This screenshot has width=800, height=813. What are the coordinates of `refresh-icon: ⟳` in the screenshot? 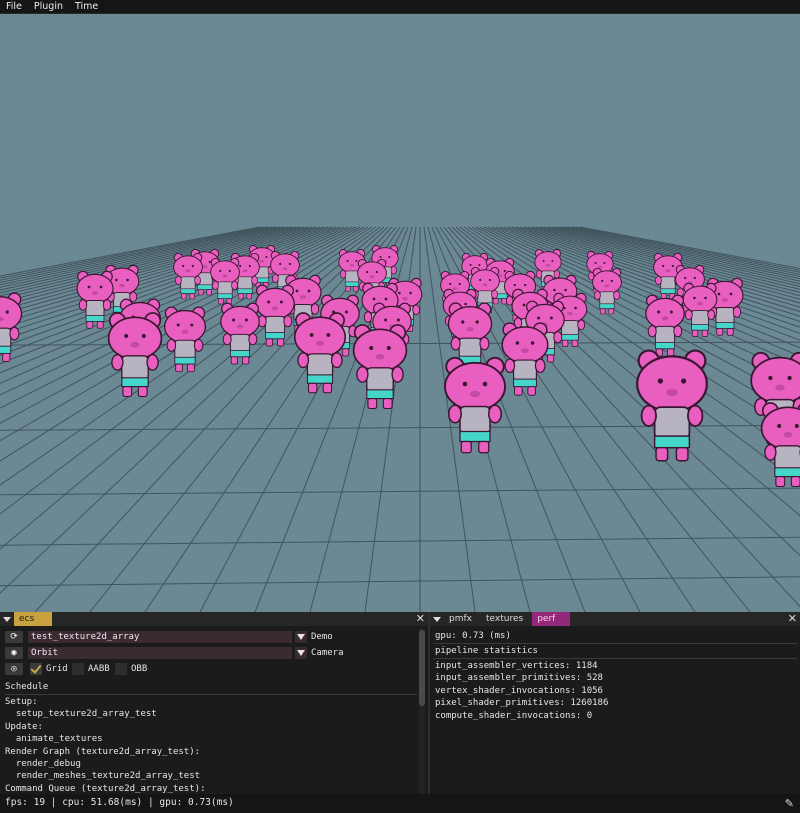 It's located at (14, 637).